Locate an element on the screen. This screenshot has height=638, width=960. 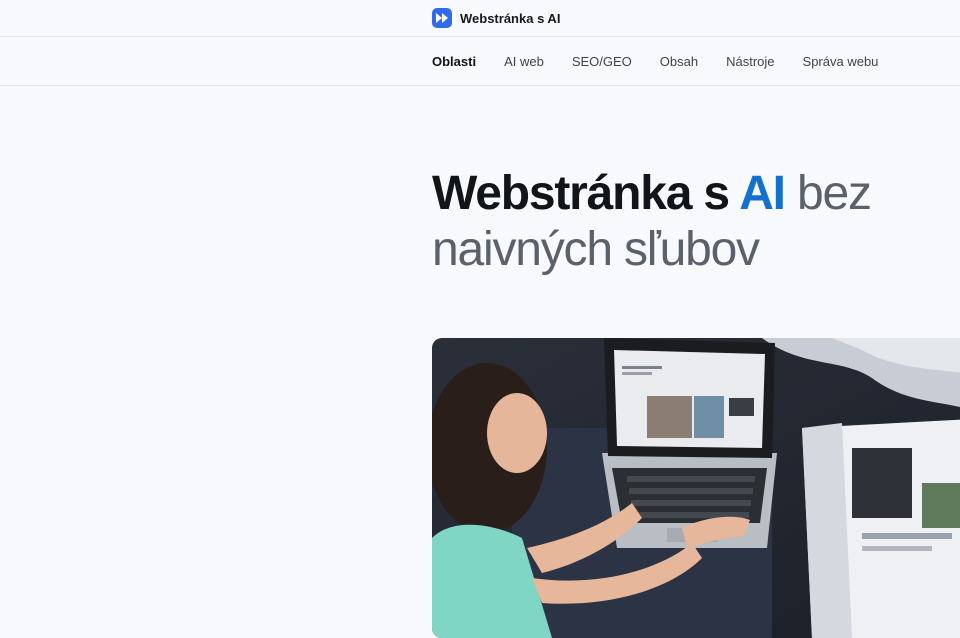
nav-item-ai-web: AI web is located at coordinates (524, 61).